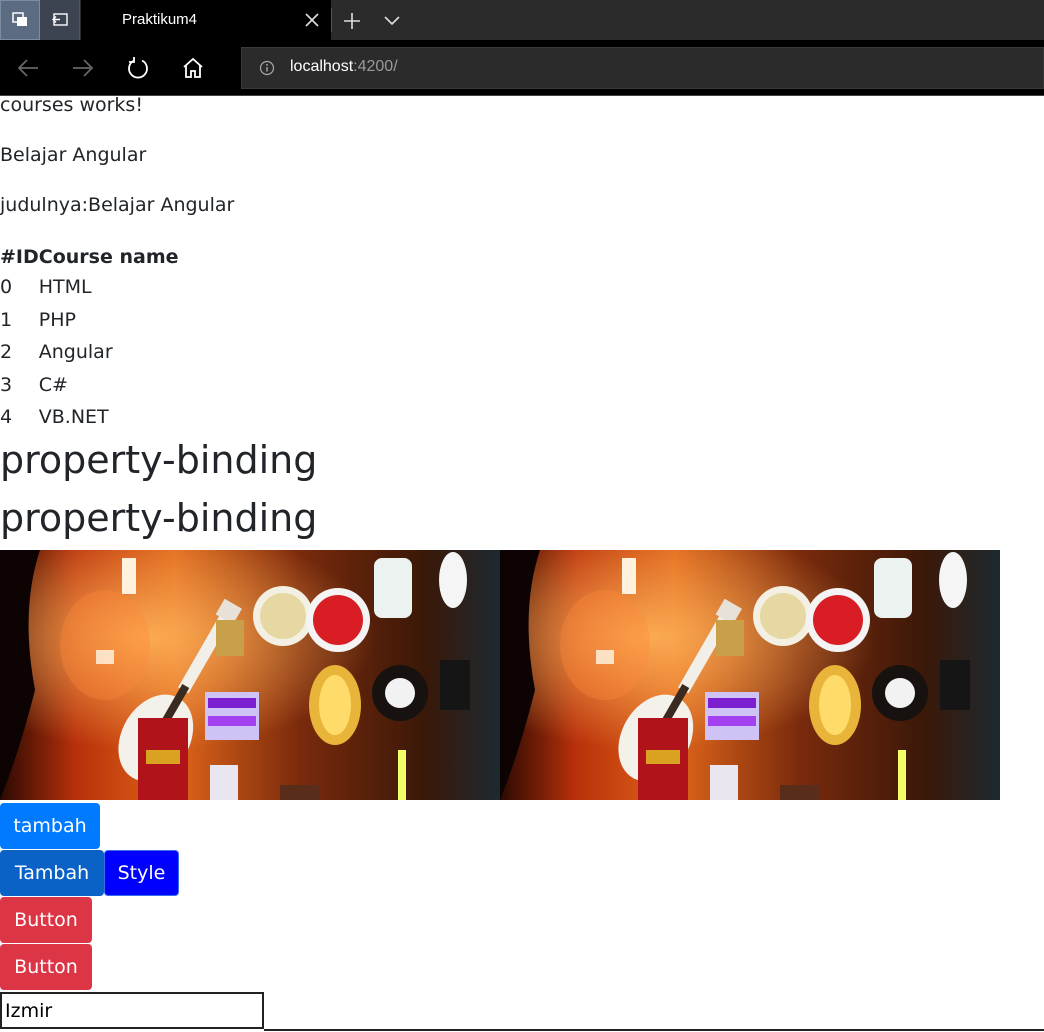 The width and height of the screenshot is (1044, 1032). Describe the element at coordinates (52, 873) in the screenshot. I see `tambah-button-2: Tambah` at that location.